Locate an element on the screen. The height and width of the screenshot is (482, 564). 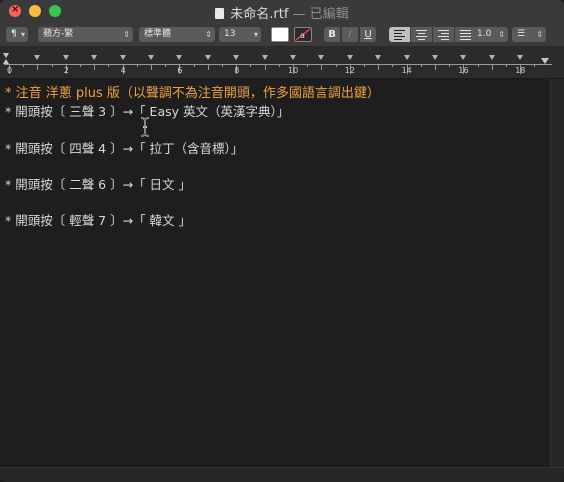
first-line-indent-marker is located at coordinates (6, 55).